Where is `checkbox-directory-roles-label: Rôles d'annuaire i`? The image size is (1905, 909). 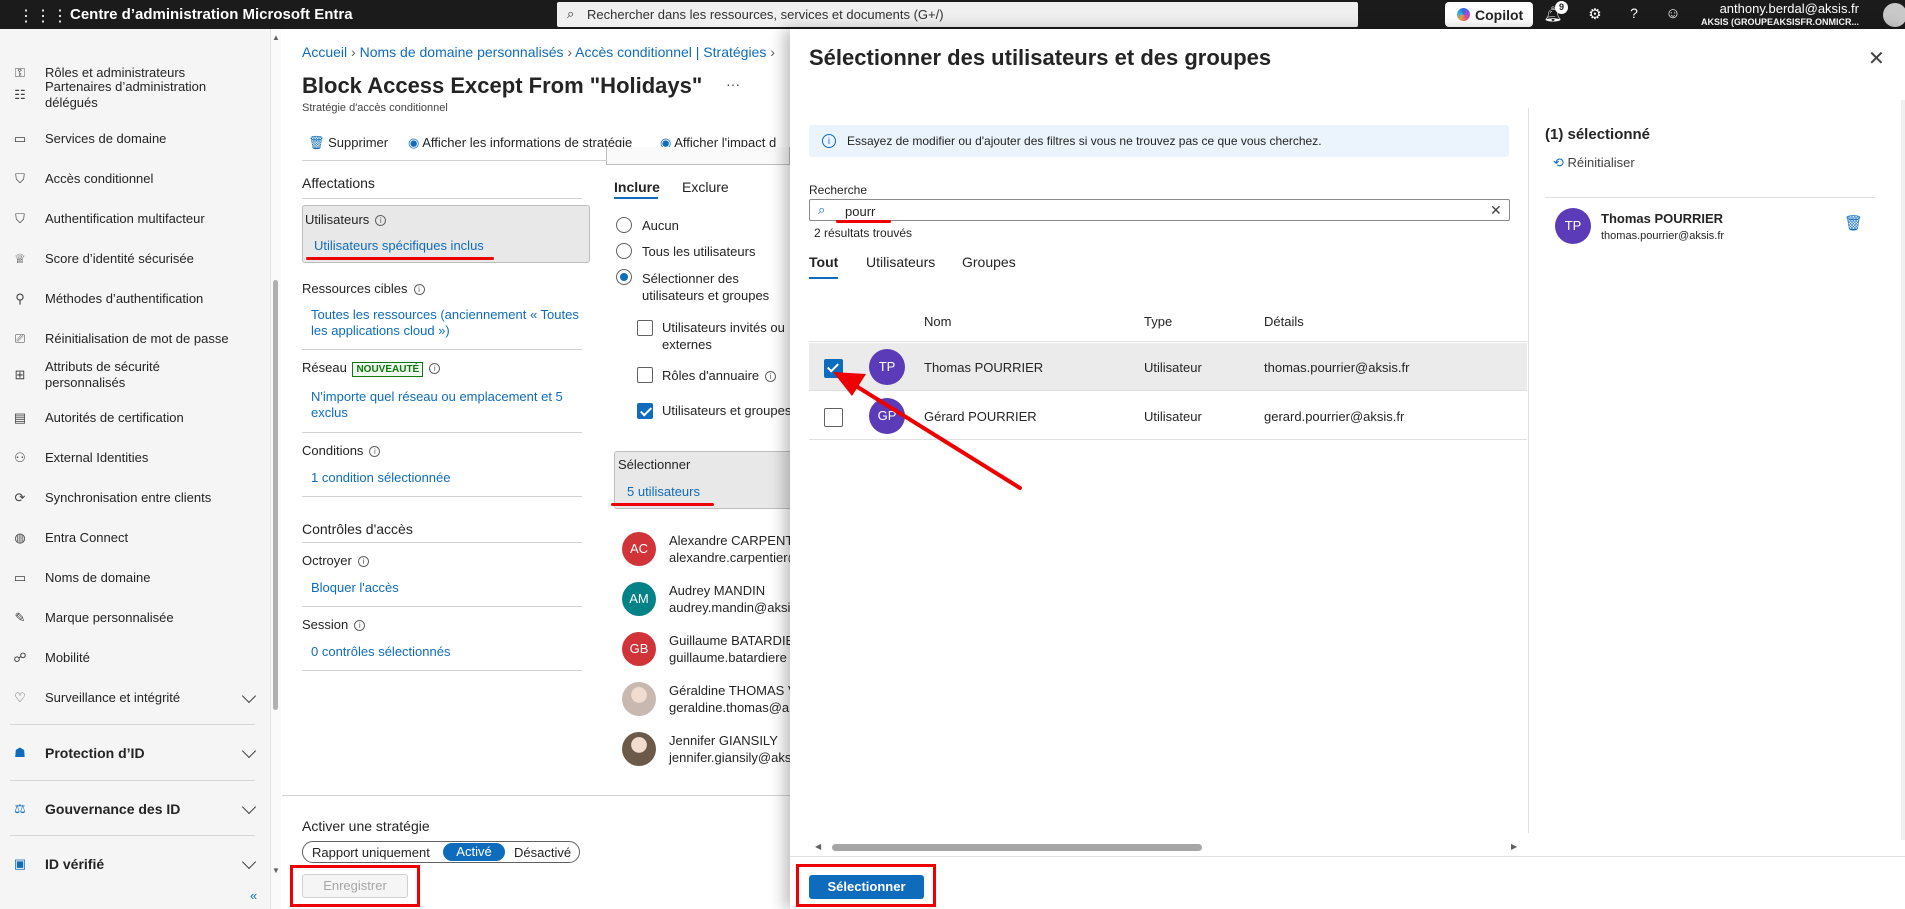
checkbox-directory-roles-label: Rôles d'annuaire i is located at coordinates (719, 375).